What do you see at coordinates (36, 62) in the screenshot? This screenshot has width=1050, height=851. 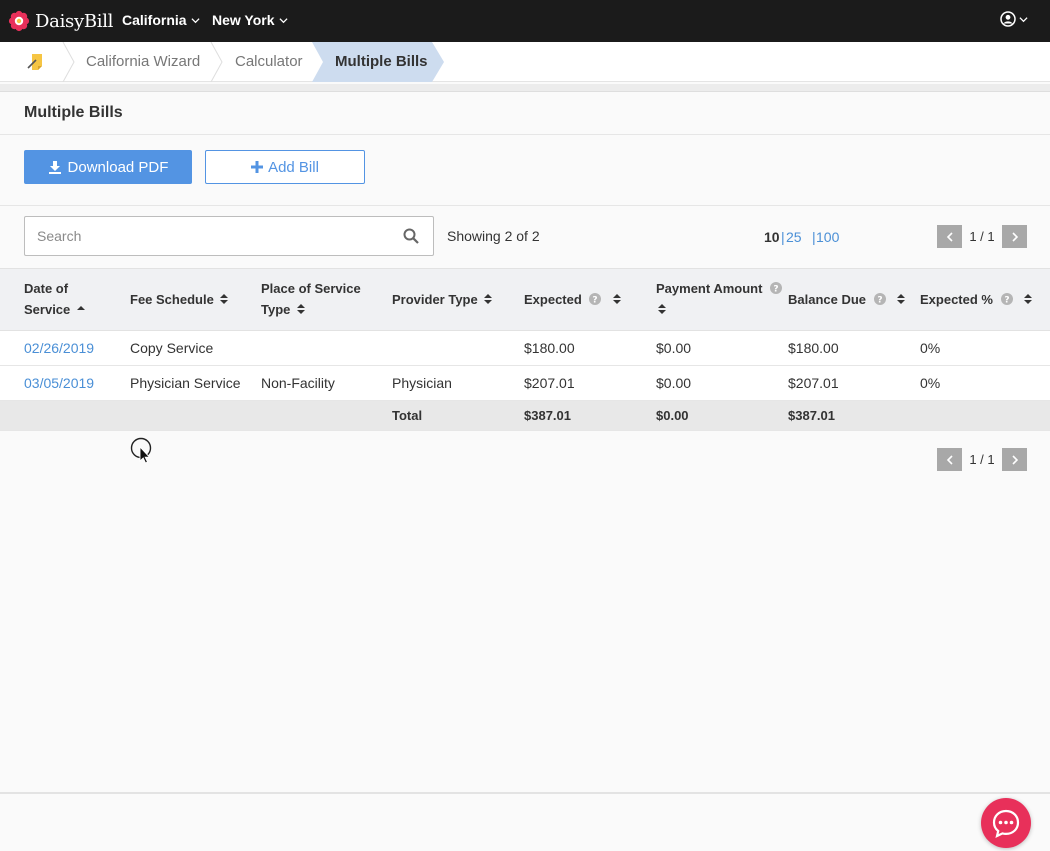 I see `home-wand-icon` at bounding box center [36, 62].